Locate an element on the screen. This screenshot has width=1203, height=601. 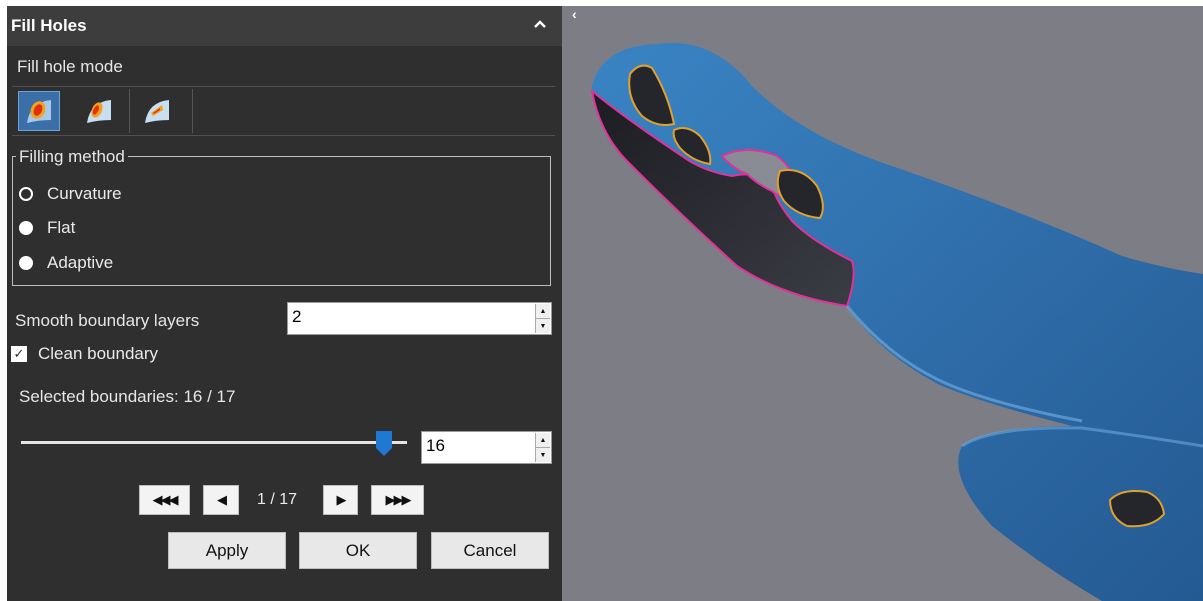
radio-label: Flat is located at coordinates (61, 227).